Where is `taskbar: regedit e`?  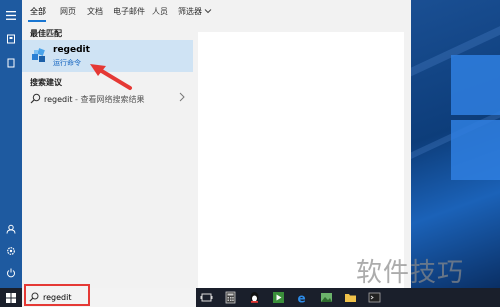
taskbar: regedit e is located at coordinates (250, 295).